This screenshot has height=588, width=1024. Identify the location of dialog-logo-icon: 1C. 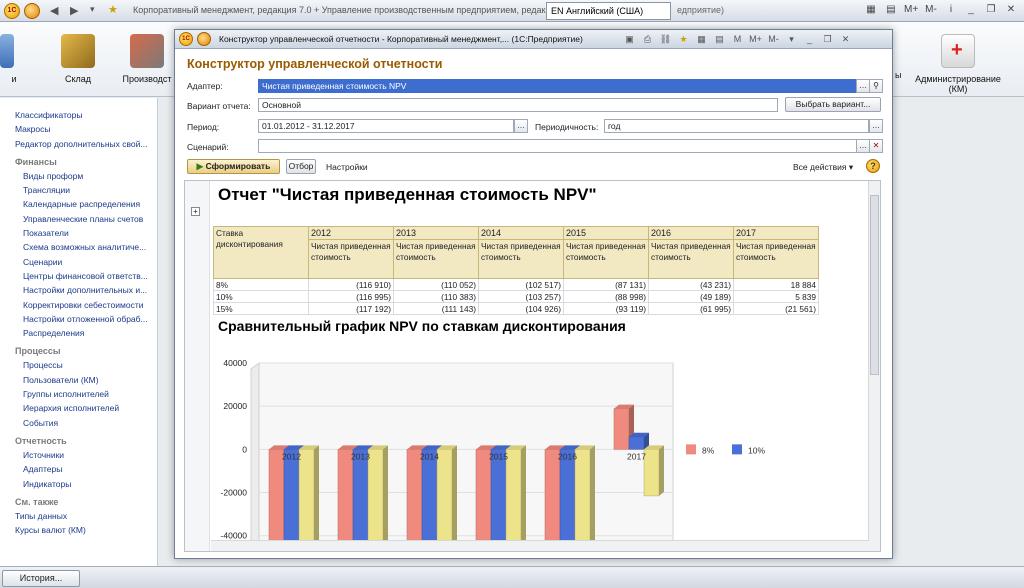
(186, 39).